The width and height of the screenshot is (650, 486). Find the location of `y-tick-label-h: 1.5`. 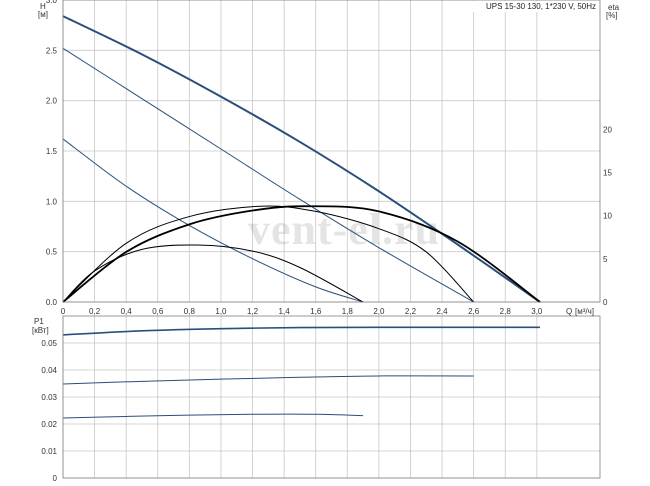

y-tick-label-h: 1.5 is located at coordinates (52, 151).